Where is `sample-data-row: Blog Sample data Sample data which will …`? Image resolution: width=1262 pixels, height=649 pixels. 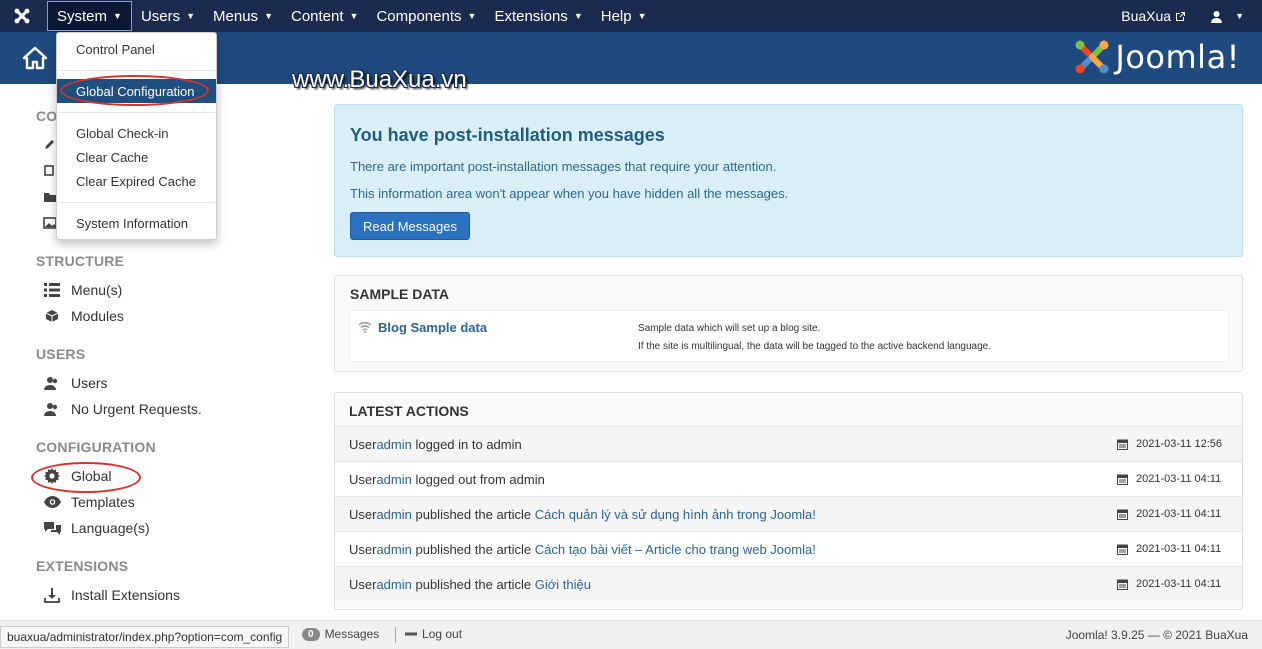
sample-data-row: Blog Sample data Sample data which will … is located at coordinates (789, 336).